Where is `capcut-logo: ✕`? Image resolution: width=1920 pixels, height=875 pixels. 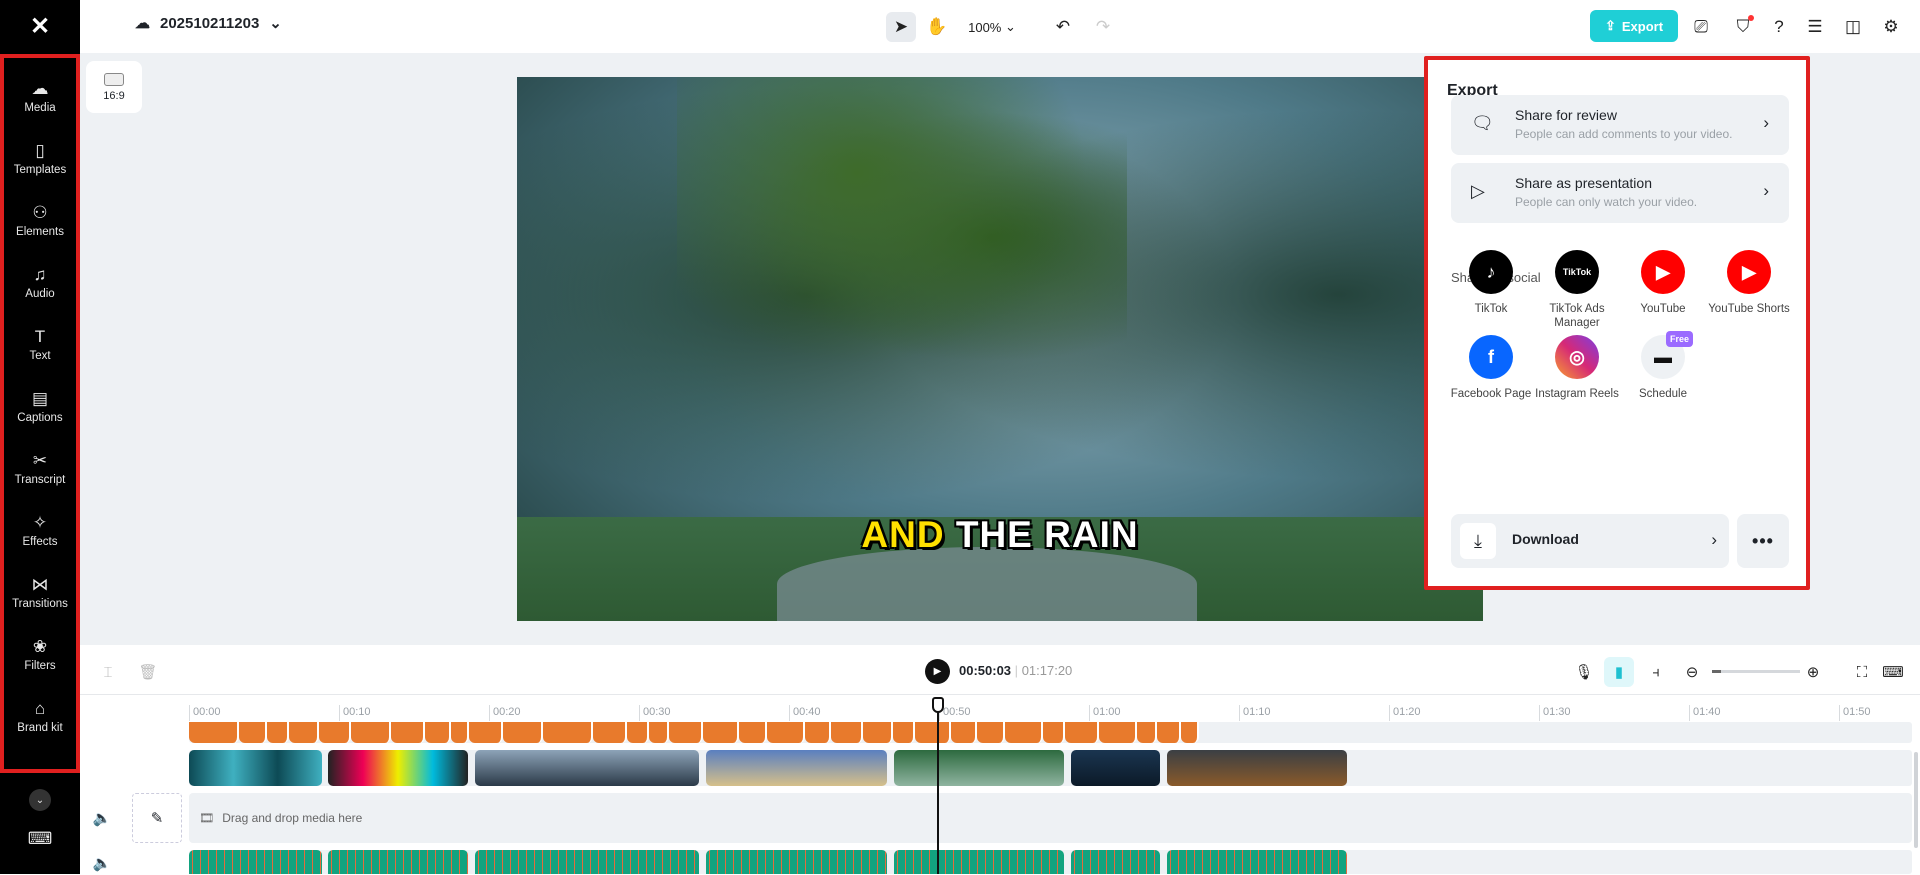 capcut-logo: ✕ is located at coordinates (40, 26).